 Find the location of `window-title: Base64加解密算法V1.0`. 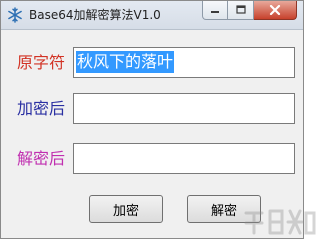

window-title: Base64加解密算法V1.0 is located at coordinates (95, 15).